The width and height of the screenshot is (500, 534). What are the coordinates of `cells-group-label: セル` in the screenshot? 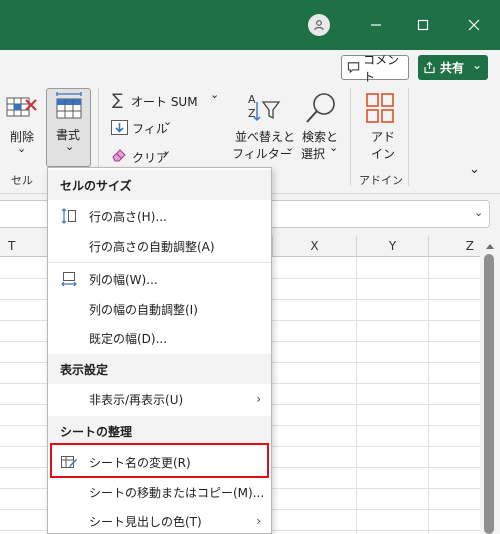 It's located at (22, 180).